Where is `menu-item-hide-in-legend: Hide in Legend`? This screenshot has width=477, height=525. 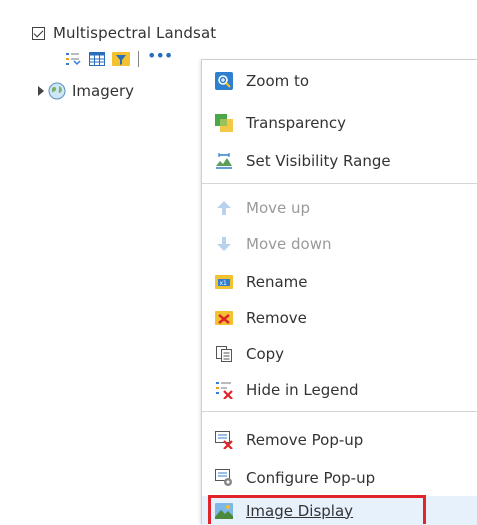
menu-item-hide-in-legend: Hide in Legend is located at coordinates (339, 390).